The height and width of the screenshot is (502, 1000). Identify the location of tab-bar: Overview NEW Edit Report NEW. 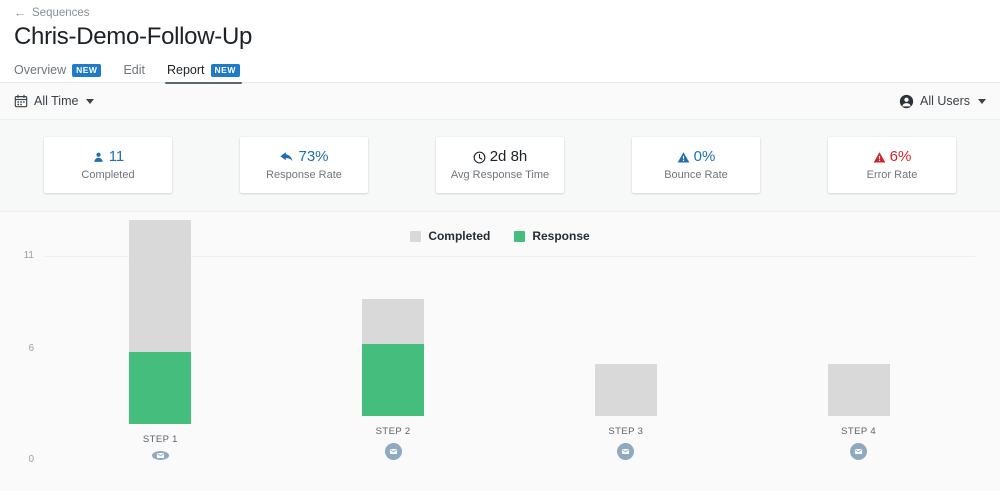
(500, 72).